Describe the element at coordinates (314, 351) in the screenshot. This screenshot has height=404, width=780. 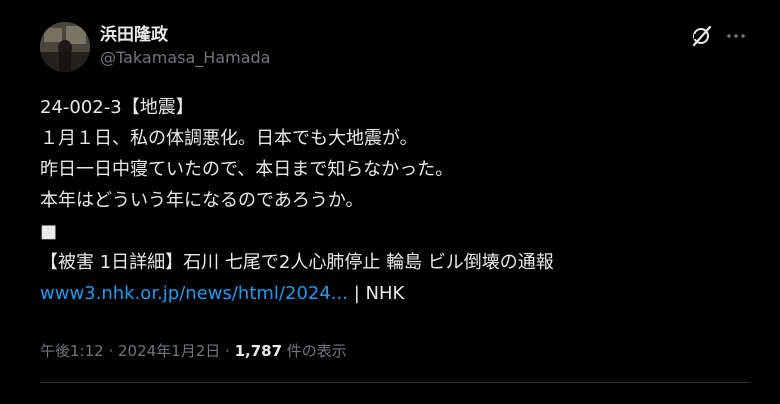
I see `views-label: 件の表示` at that location.